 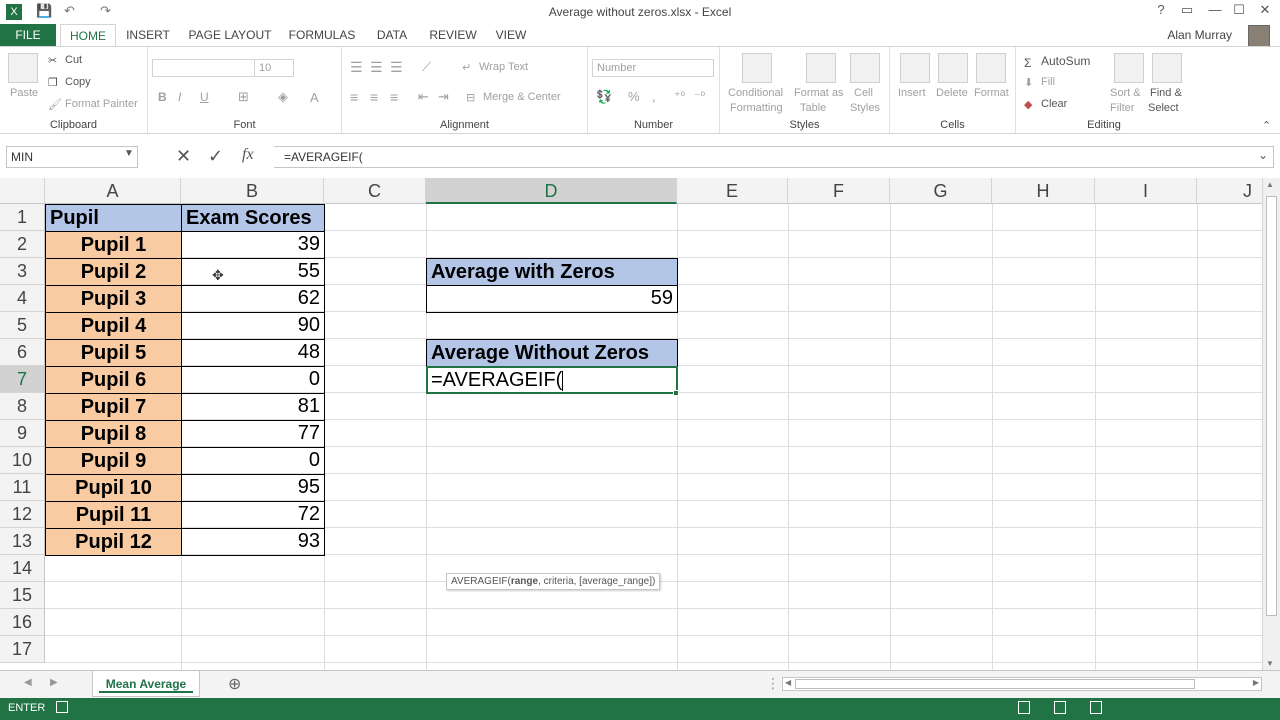 I want to click on borders-icon: ⊞, so click(x=243, y=97).